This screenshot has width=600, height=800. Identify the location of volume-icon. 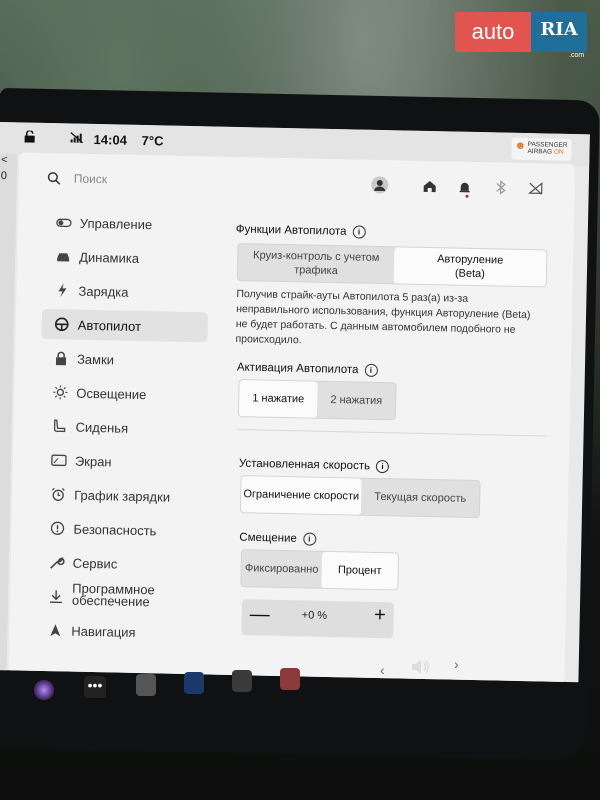
(421, 667).